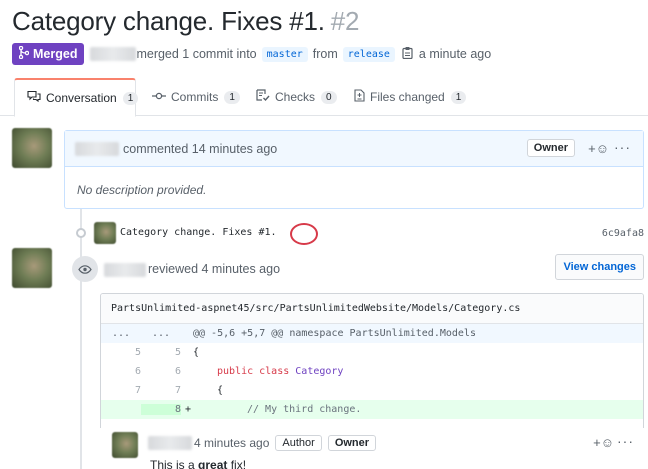  I want to click on tab-checks-label: Checks, so click(295, 97).